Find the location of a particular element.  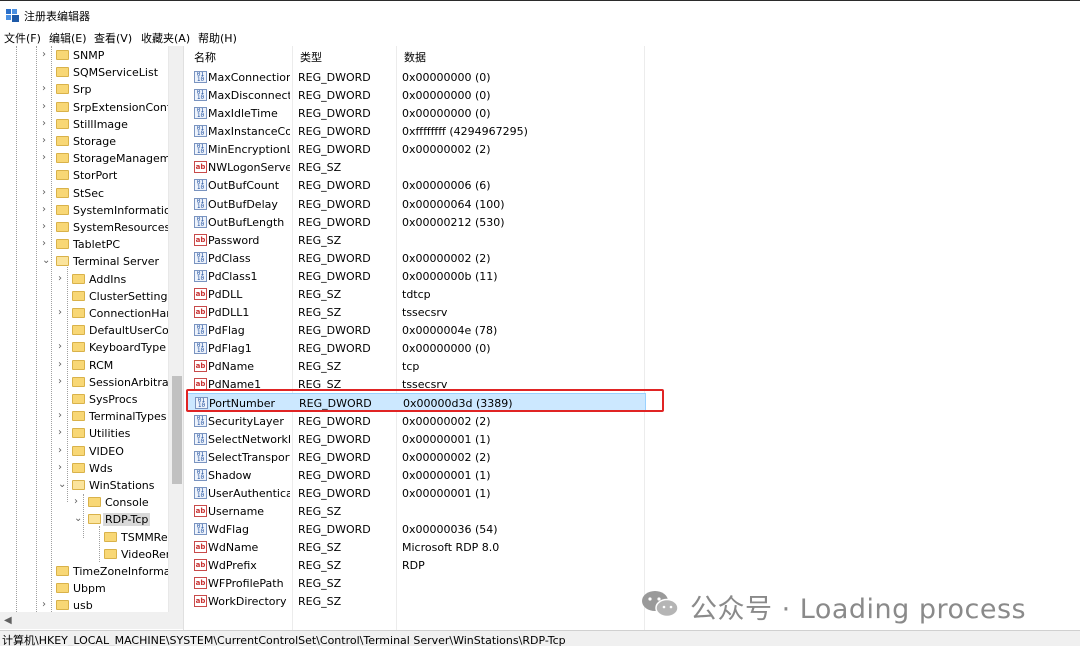

tree-item: › Storage is located at coordinates (85, 141).